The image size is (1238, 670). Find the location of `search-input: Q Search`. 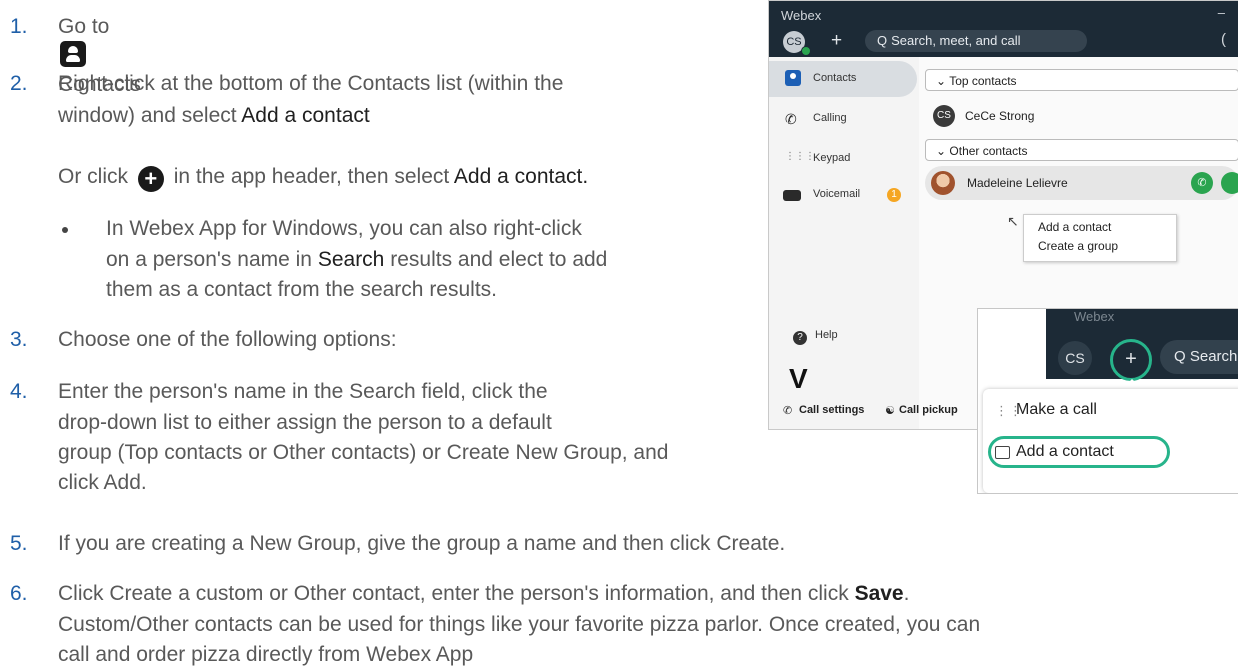

search-input: Q Search is located at coordinates (1199, 357).